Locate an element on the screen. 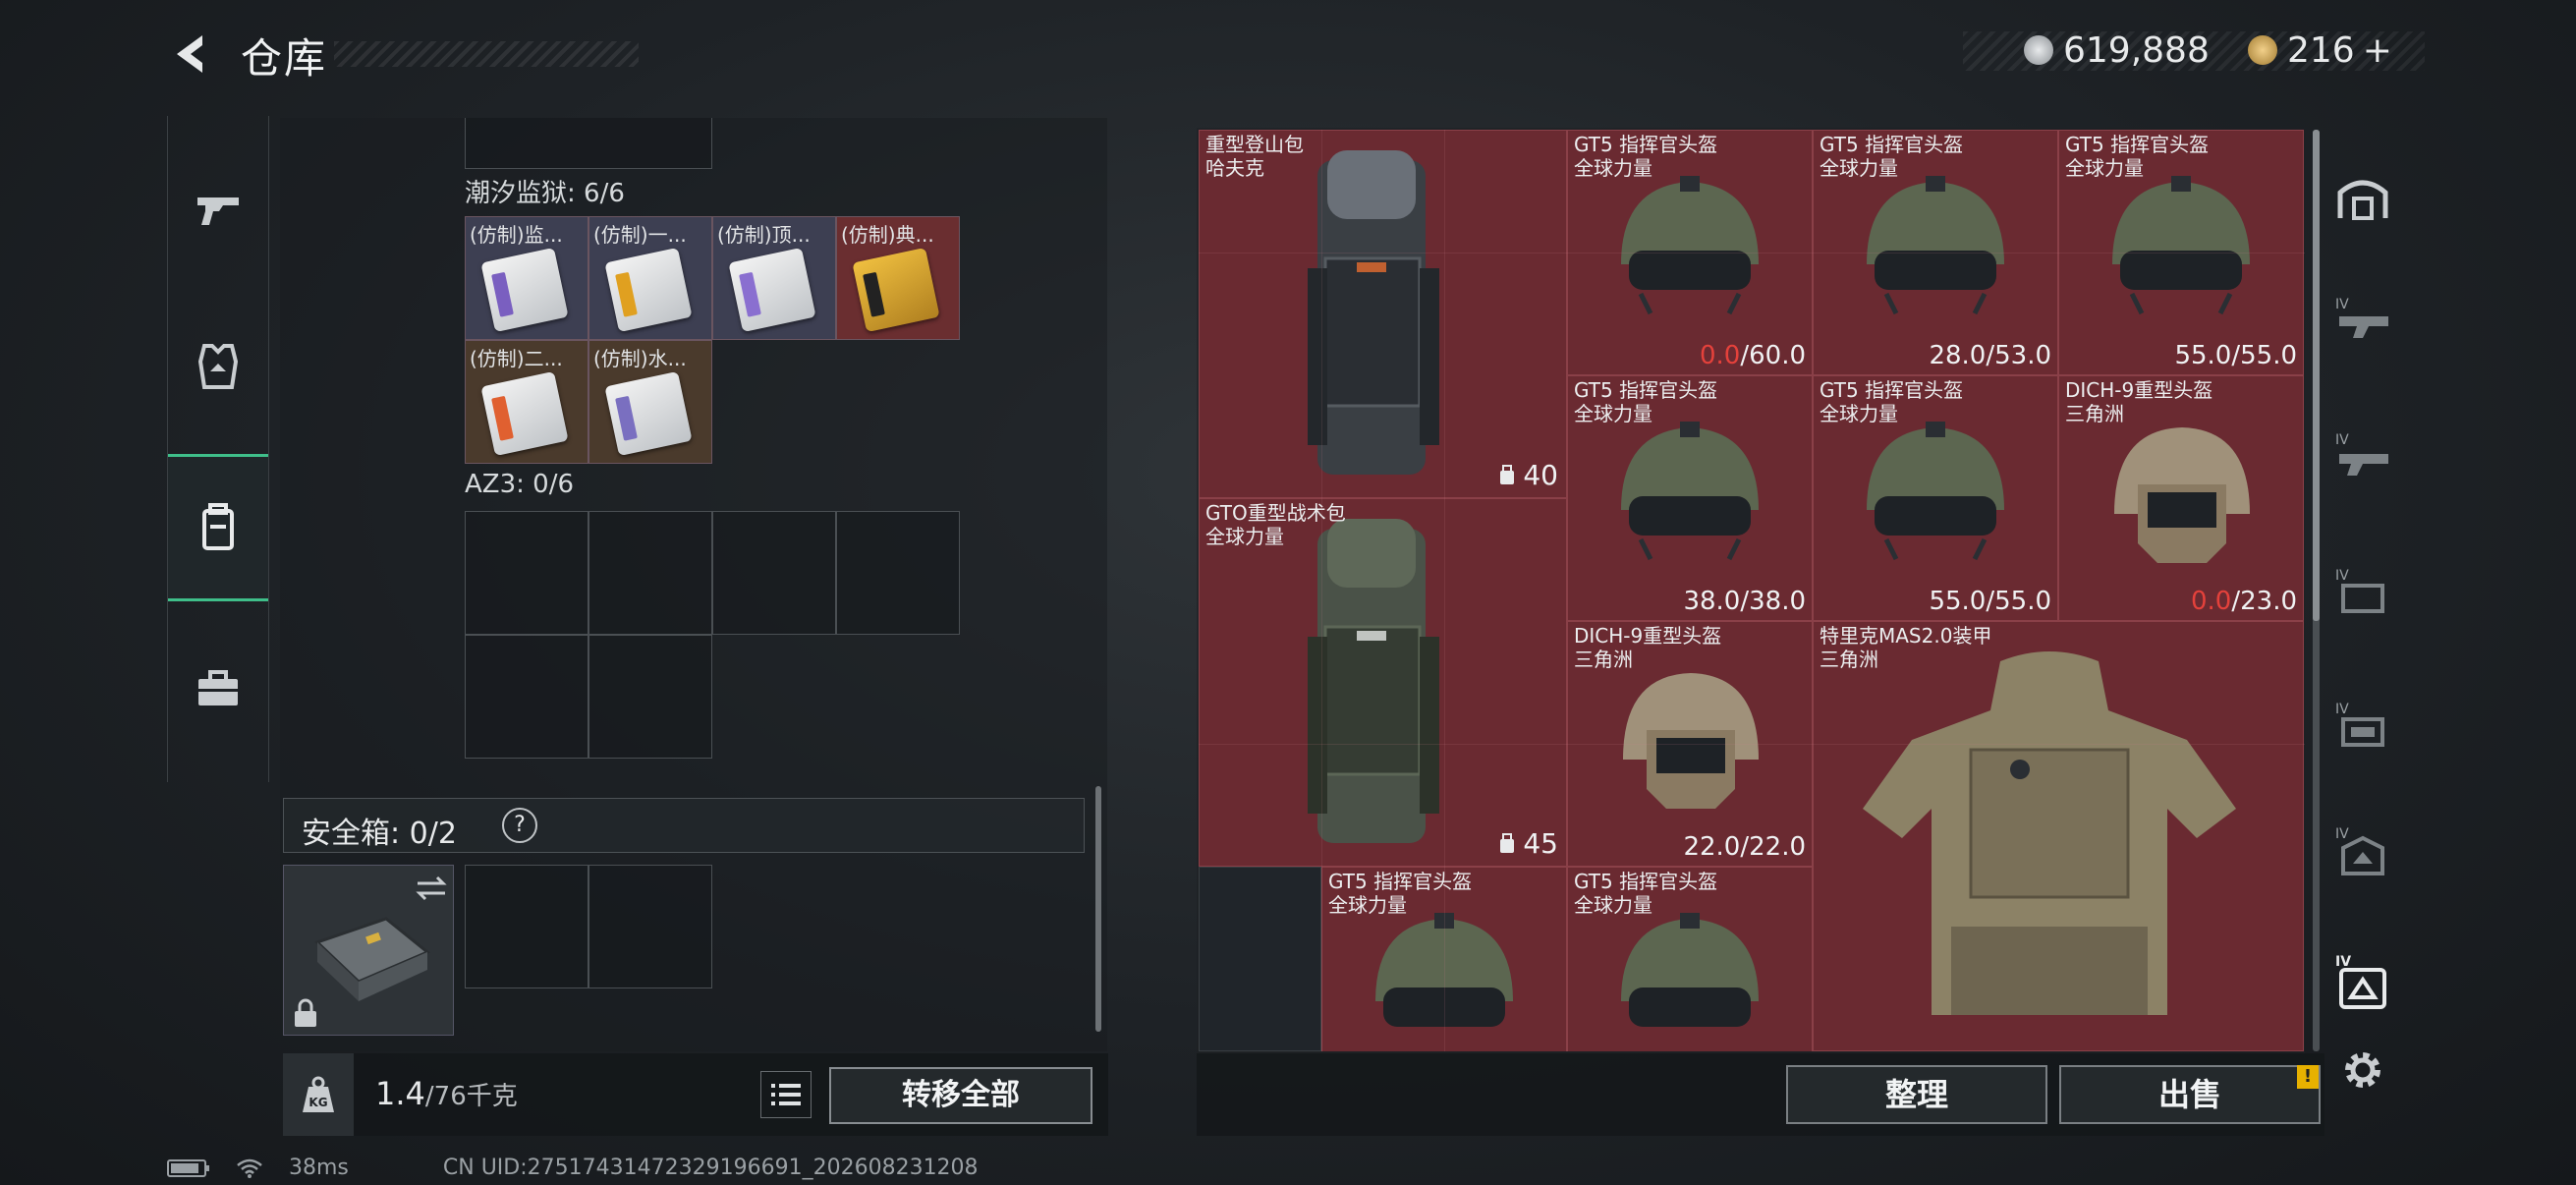 The height and width of the screenshot is (1185, 2576). stash-category-parts: IV is located at coordinates (2362, 591).